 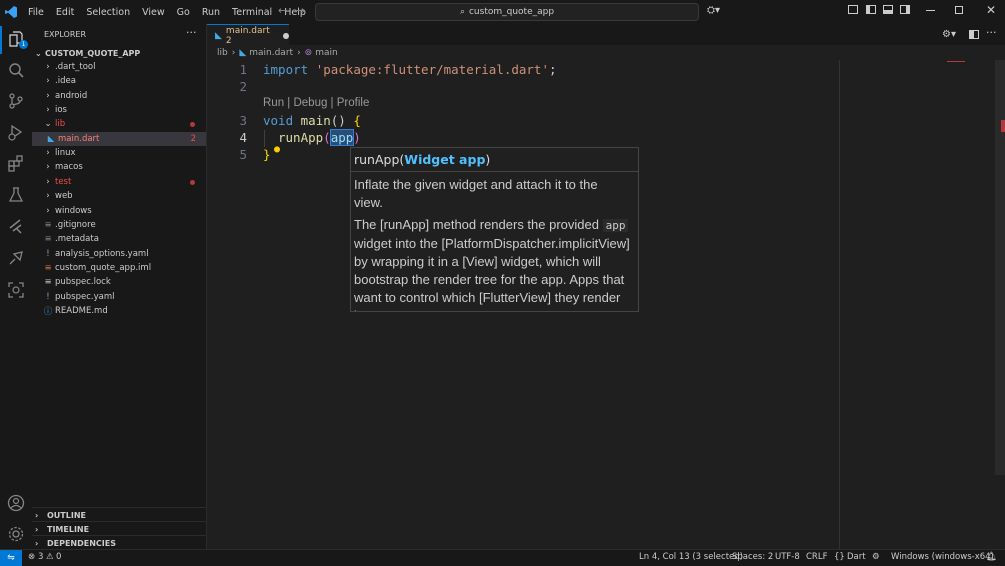 What do you see at coordinates (119, 528) in the screenshot?
I see `timeline-section: › TIMELINE` at bounding box center [119, 528].